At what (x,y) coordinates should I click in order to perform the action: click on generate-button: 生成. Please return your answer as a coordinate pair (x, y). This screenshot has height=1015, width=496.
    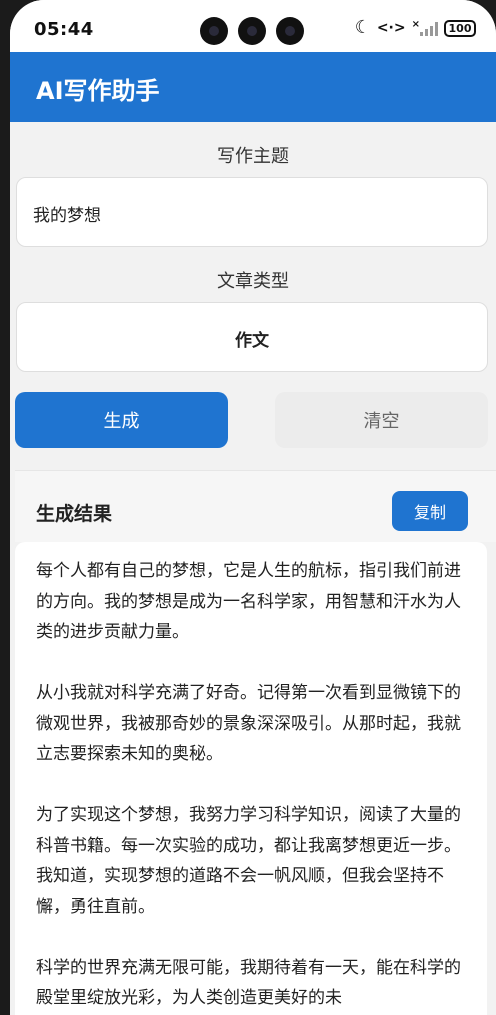
    Looking at the image, I should click on (121, 420).